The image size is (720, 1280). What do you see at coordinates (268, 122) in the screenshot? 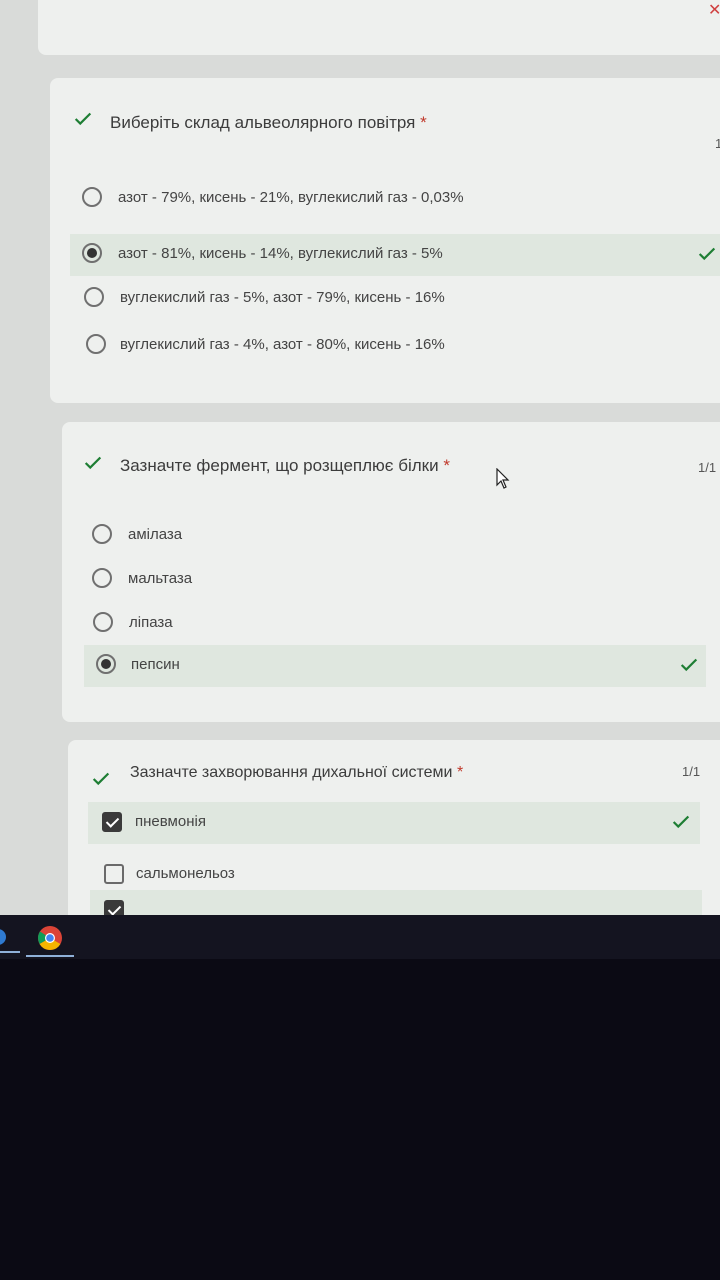
I see `question-title: Виберіть склад альвеолярного повітря *` at bounding box center [268, 122].